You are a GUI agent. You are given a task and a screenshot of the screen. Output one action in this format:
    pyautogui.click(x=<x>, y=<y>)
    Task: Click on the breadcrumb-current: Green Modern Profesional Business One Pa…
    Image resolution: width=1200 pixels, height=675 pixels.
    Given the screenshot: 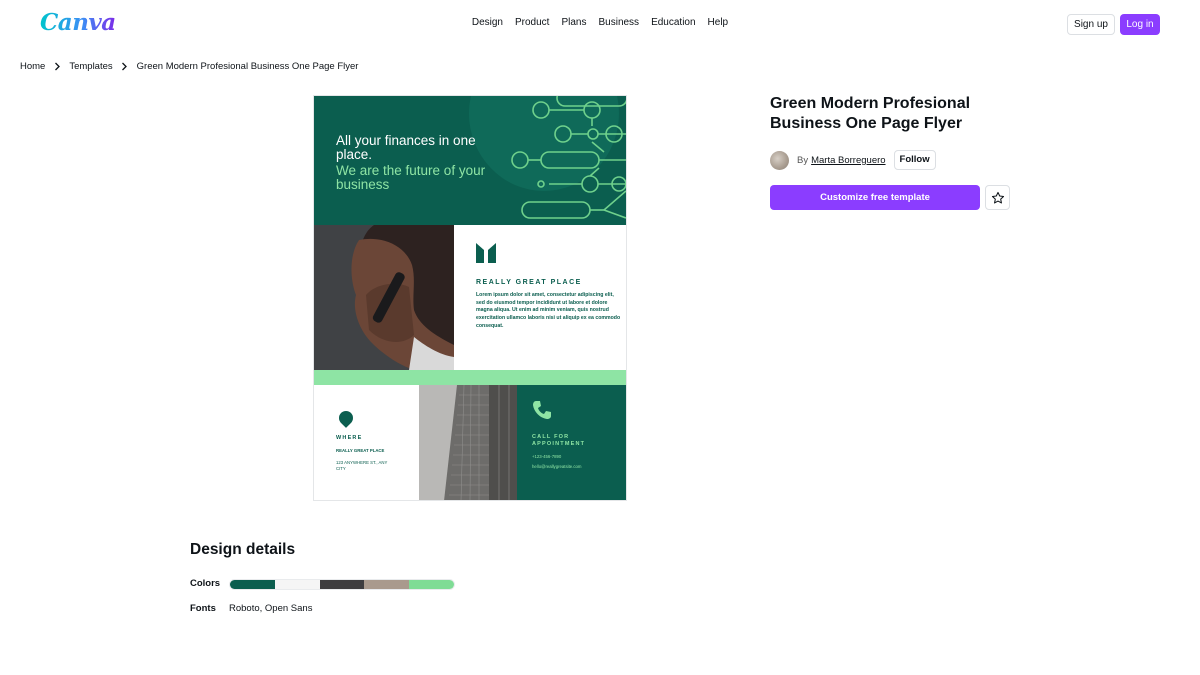 What is the action you would take?
    pyautogui.click(x=247, y=66)
    